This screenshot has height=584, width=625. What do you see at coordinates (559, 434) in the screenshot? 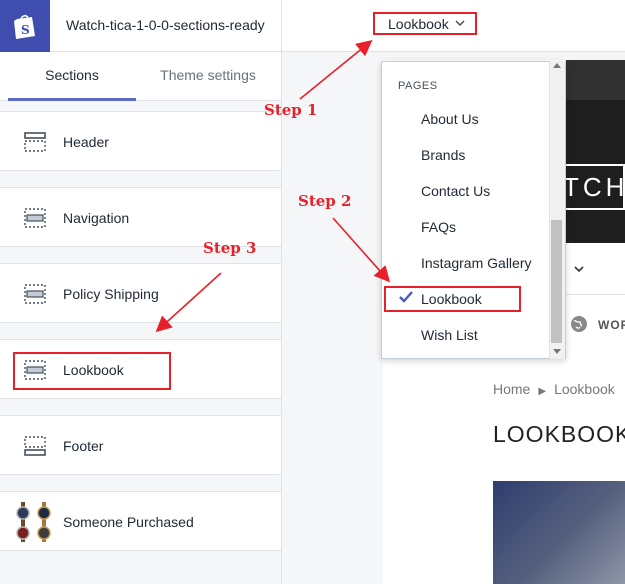
I see `page-title: LOOKBOOK` at bounding box center [559, 434].